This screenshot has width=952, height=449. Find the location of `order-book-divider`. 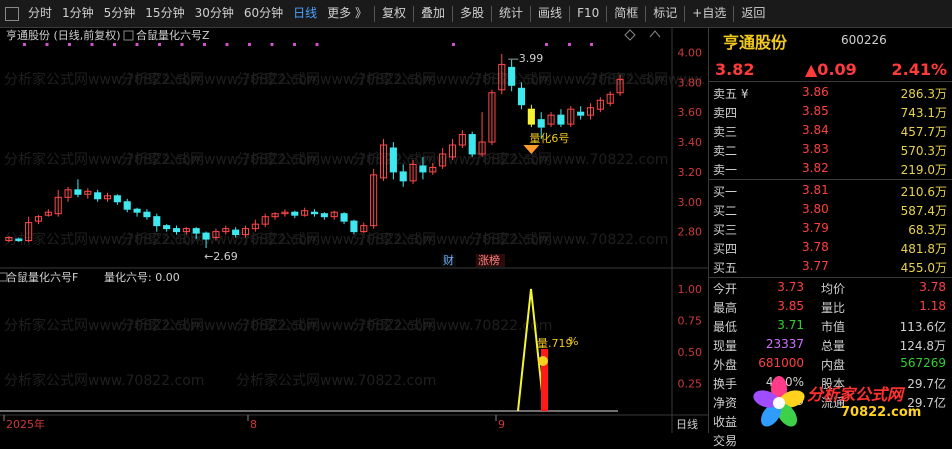

order-book-divider is located at coordinates (830, 179).